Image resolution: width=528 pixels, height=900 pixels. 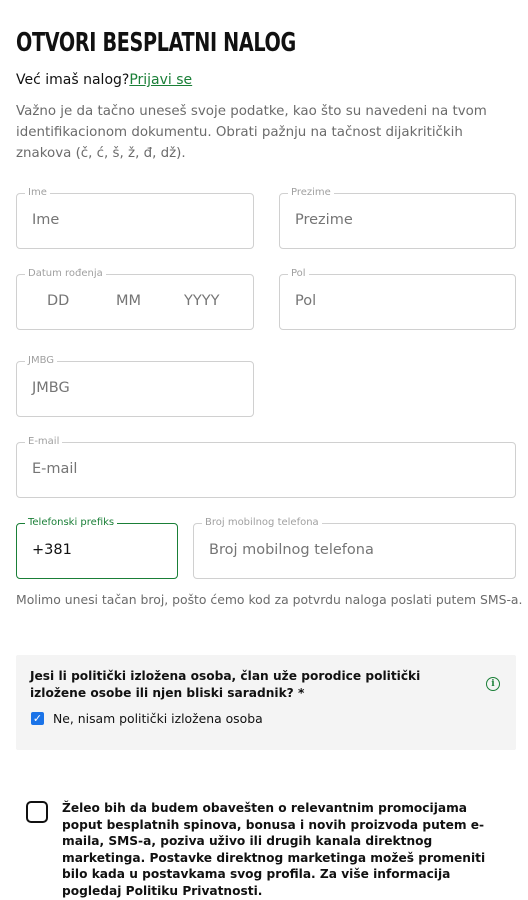 What do you see at coordinates (46, 220) in the screenshot?
I see `first-name-placeholder: Ime` at bounding box center [46, 220].